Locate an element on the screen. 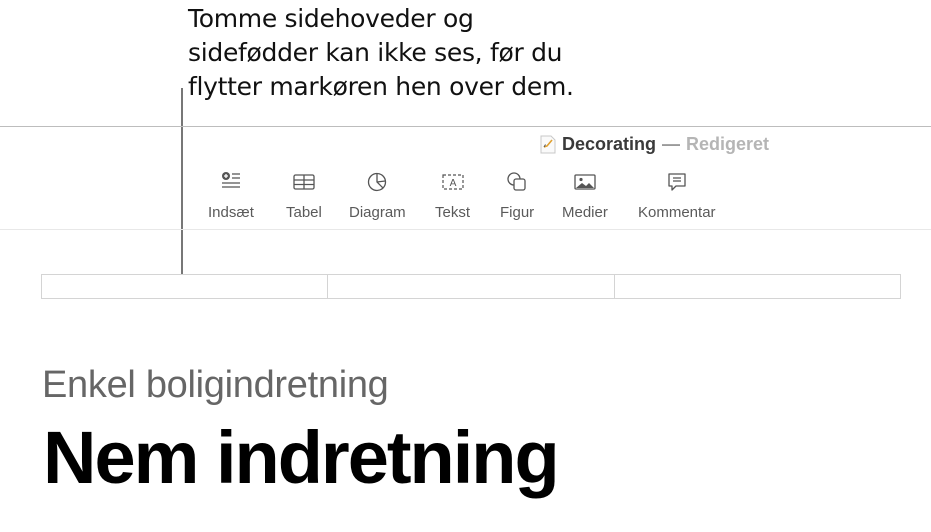 The width and height of the screenshot is (931, 532). toolbar-table-button: Tabel is located at coordinates (304, 195).